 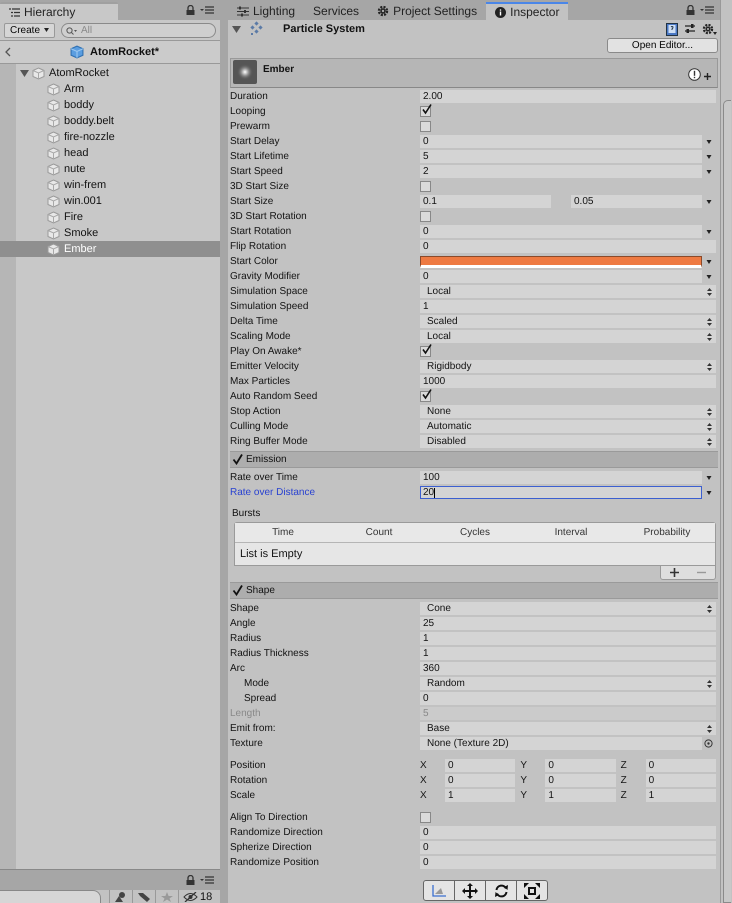 What do you see at coordinates (568, 381) in the screenshot?
I see `number-field: 1000` at bounding box center [568, 381].